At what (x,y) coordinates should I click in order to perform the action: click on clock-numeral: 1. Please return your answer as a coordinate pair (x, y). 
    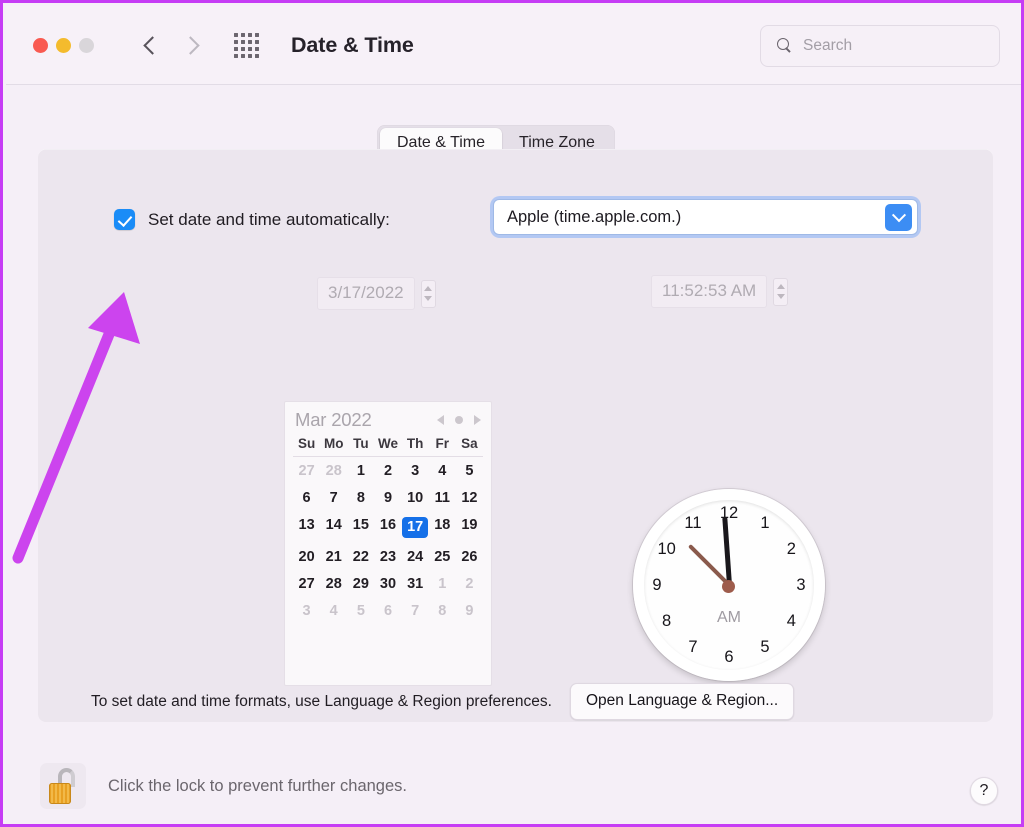
    Looking at the image, I should click on (765, 522).